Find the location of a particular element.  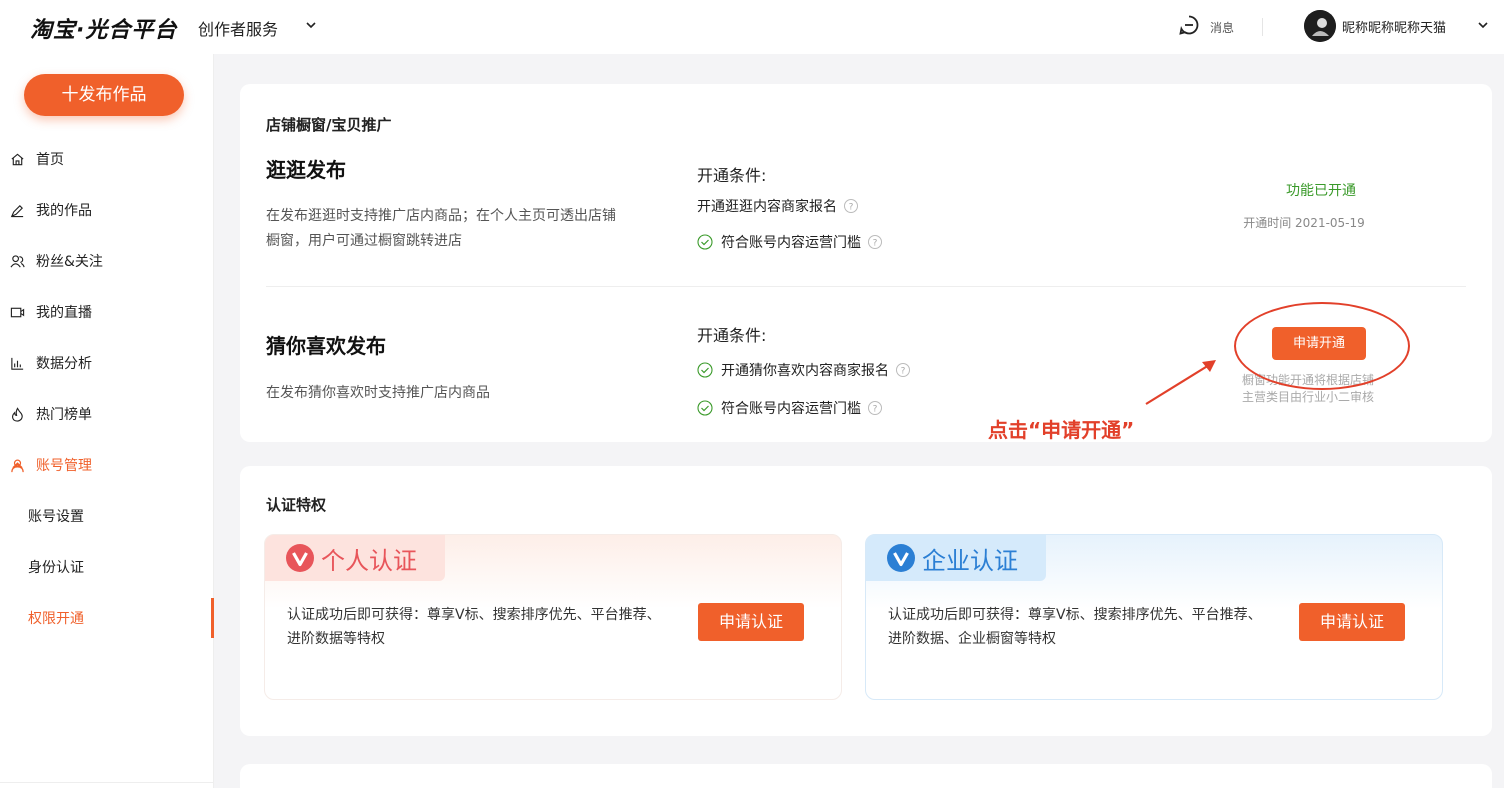

sidebar-item-label: 热门榜单 is located at coordinates (64, 415).